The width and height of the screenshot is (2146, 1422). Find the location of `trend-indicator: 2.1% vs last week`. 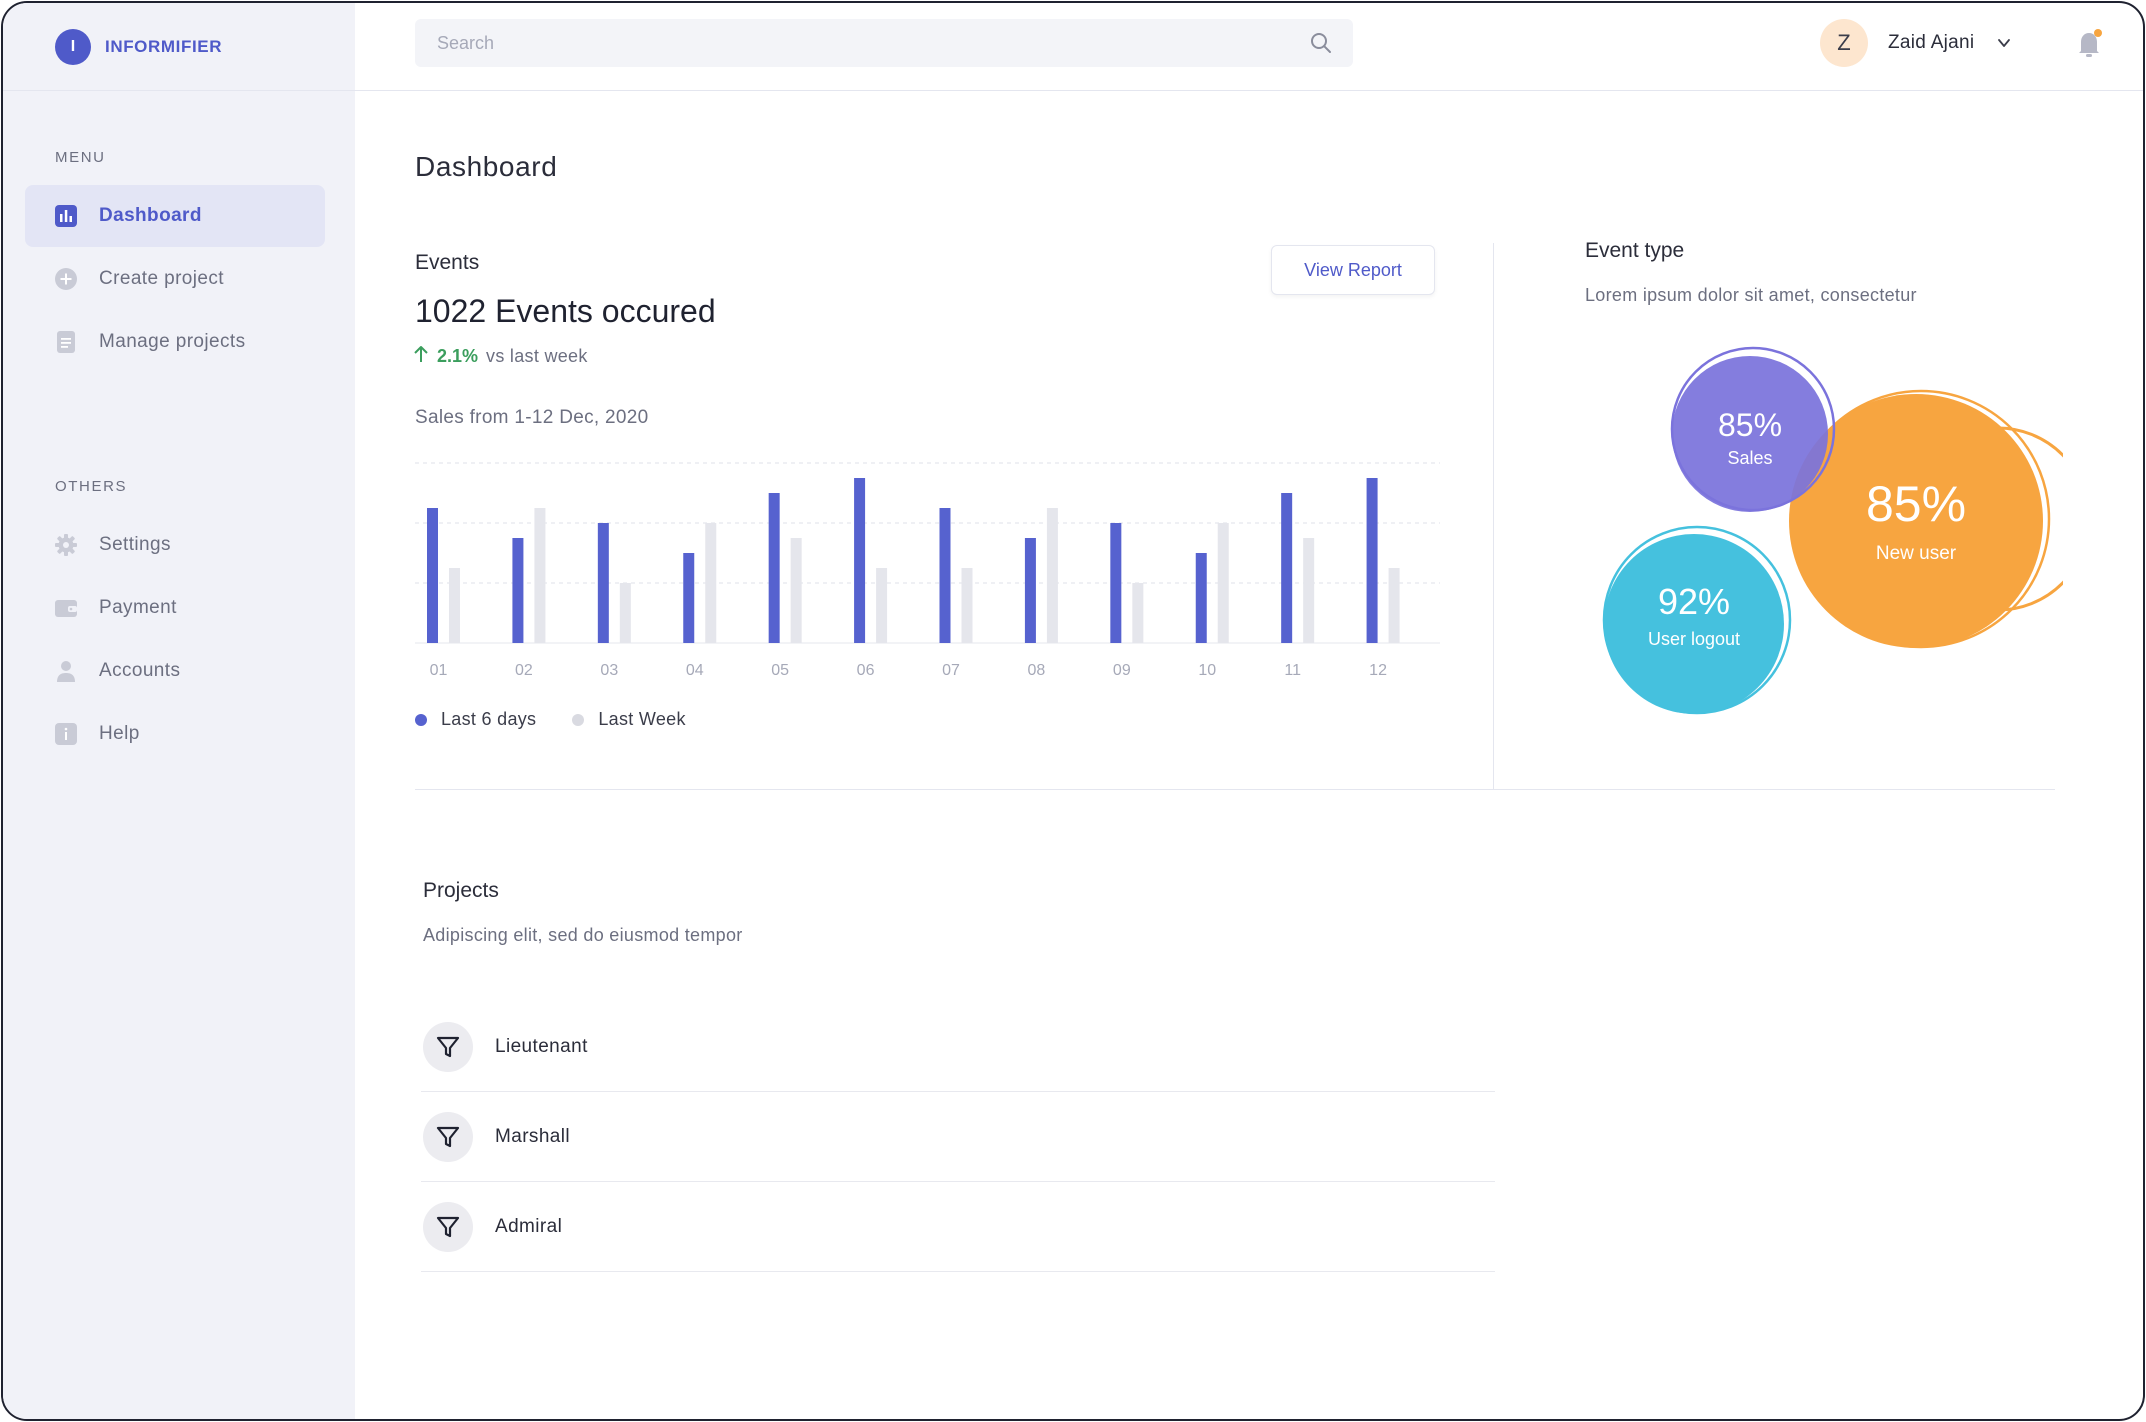

trend-indicator: 2.1% vs last week is located at coordinates (500, 356).